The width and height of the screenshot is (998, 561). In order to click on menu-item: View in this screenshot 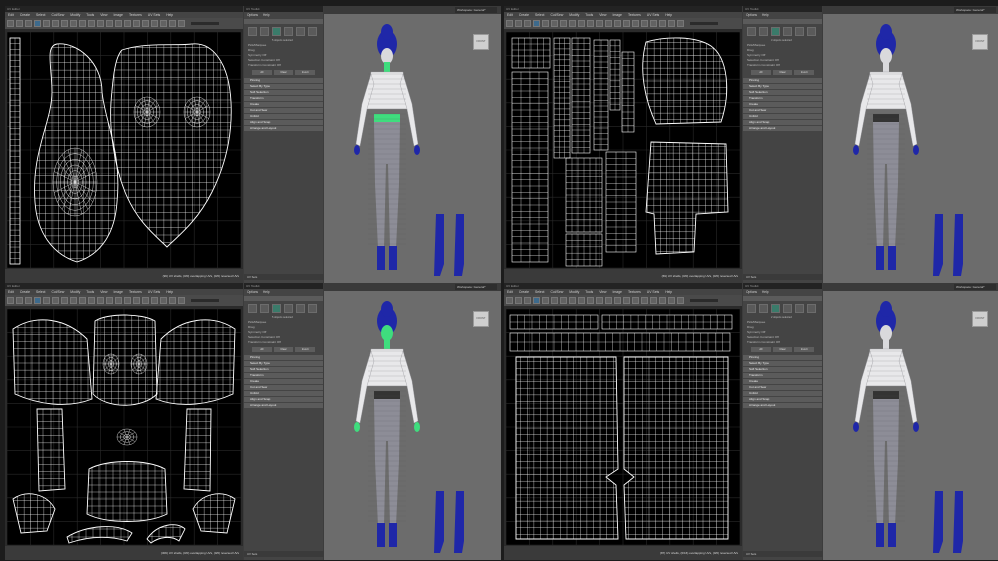, I will do `click(103, 15)`.